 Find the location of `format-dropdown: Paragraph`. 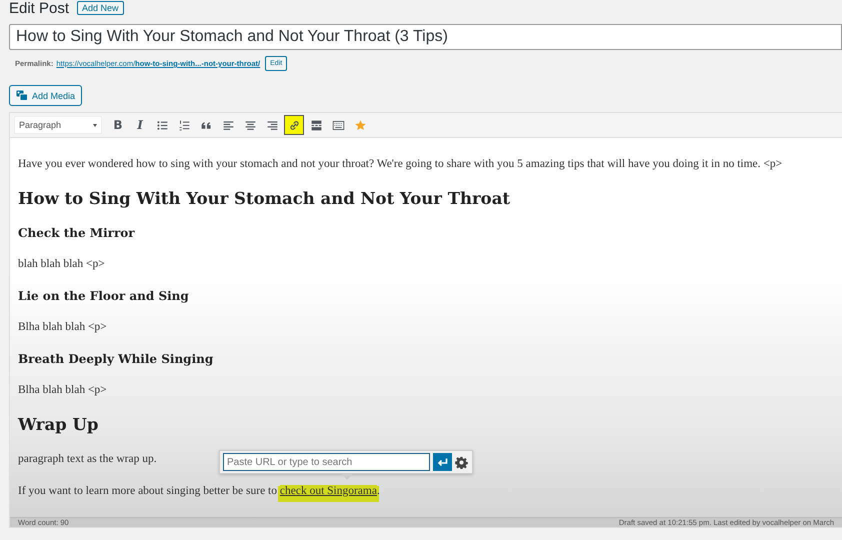

format-dropdown: Paragraph is located at coordinates (58, 125).